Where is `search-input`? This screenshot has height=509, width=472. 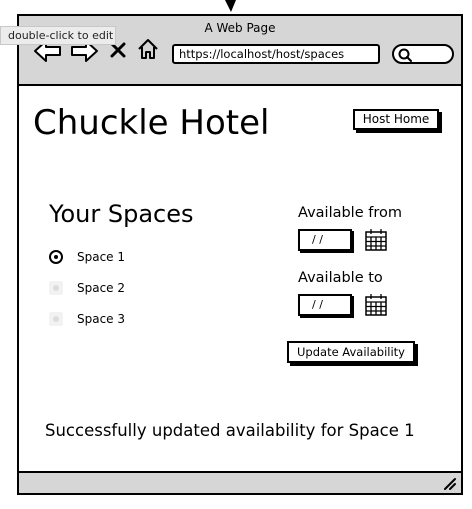 search-input is located at coordinates (423, 54).